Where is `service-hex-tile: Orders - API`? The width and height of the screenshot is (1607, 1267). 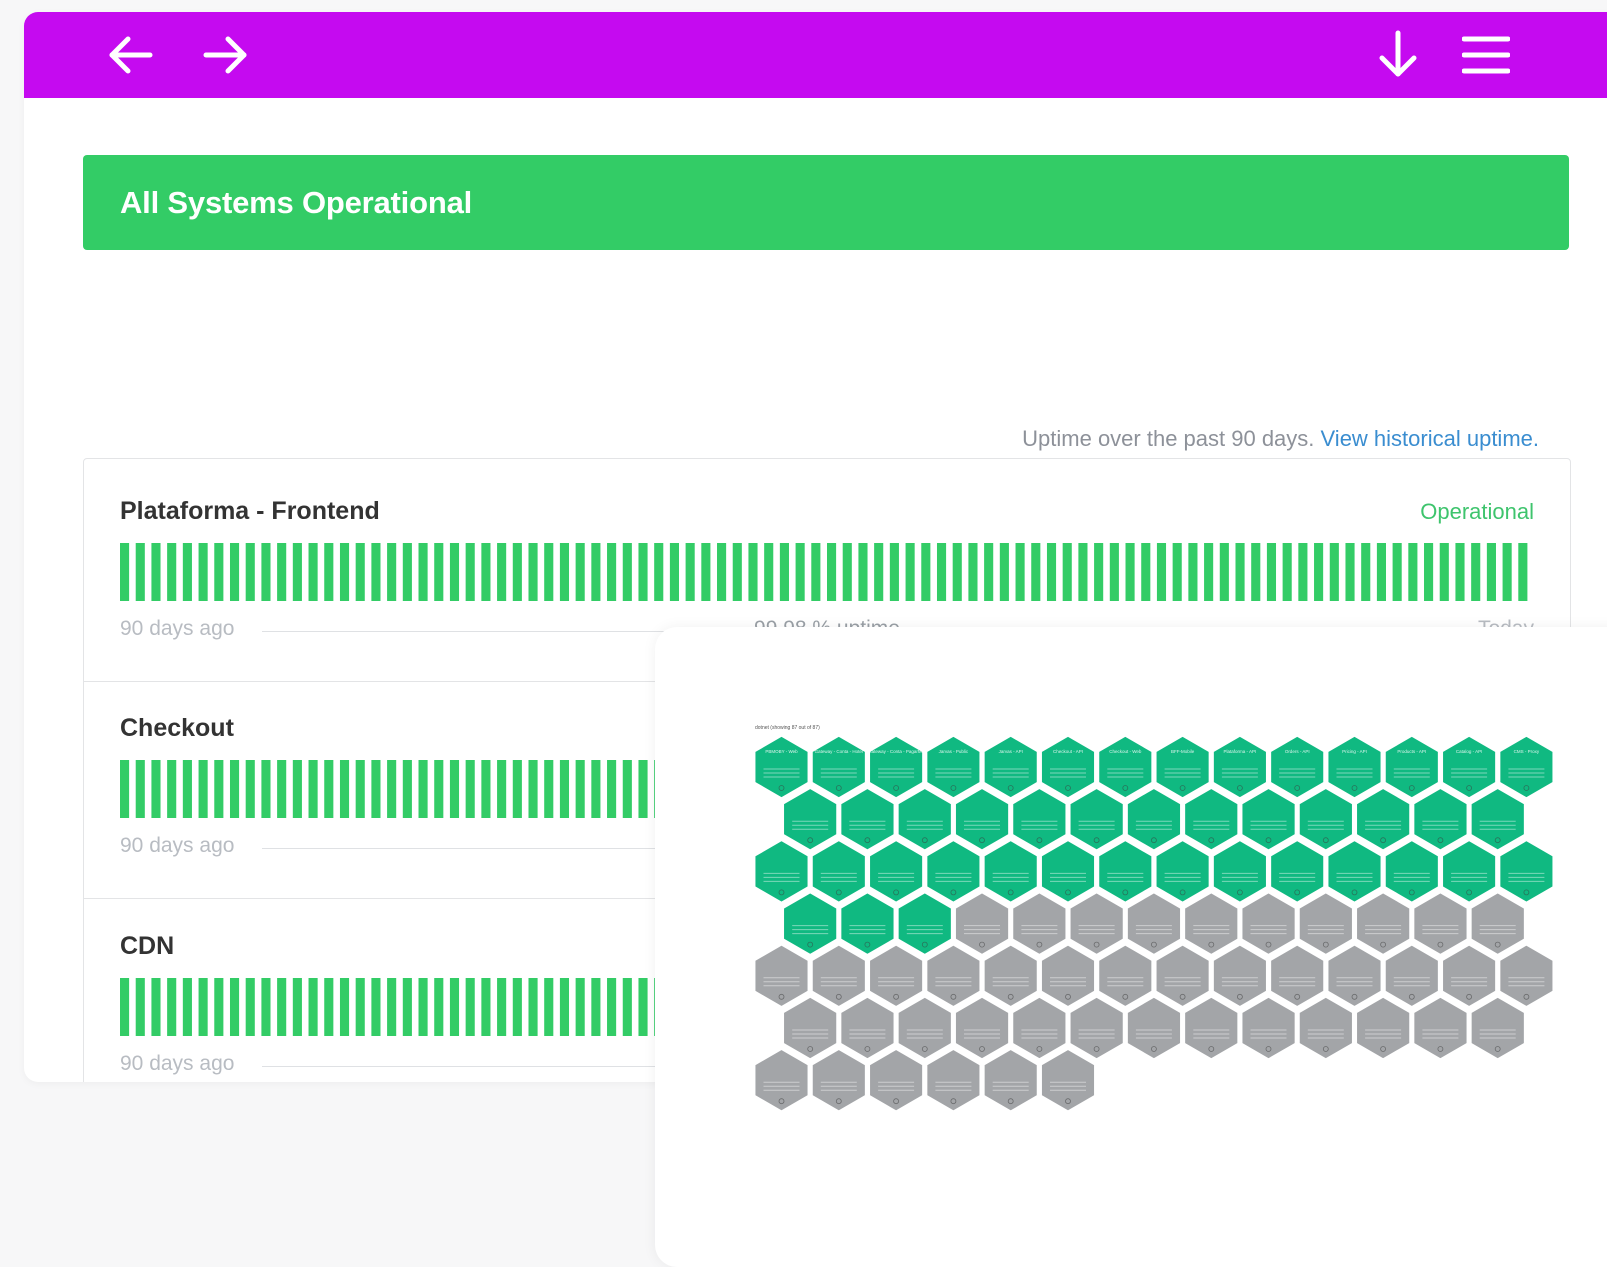 service-hex-tile: Orders - API is located at coordinates (1297, 767).